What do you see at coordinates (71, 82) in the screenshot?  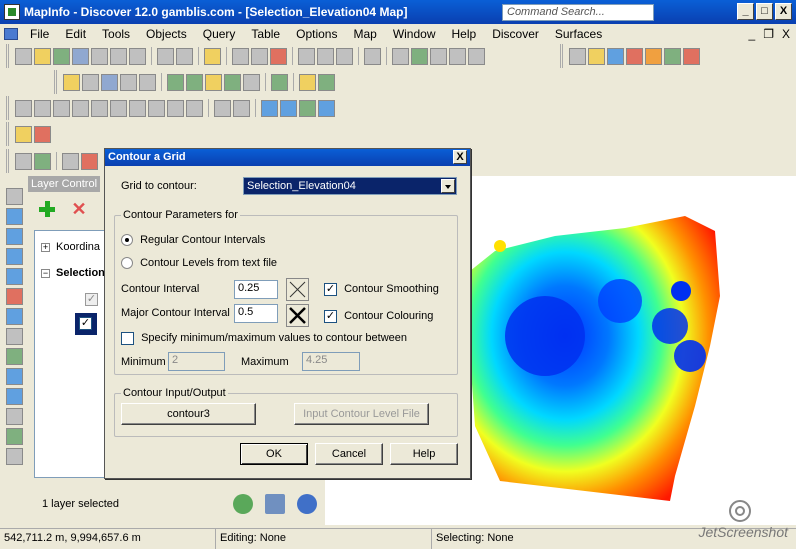 I see `table-tool-icon` at bounding box center [71, 82].